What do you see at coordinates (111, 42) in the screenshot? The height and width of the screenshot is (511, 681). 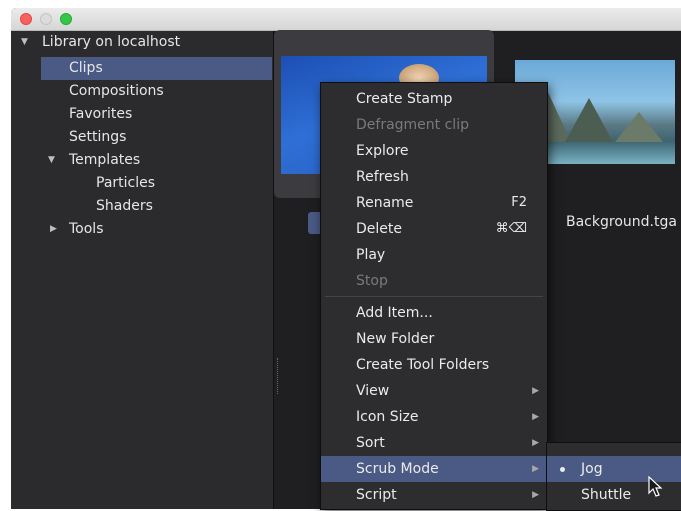 I see `sidebar-item-library: Library on localhost` at bounding box center [111, 42].